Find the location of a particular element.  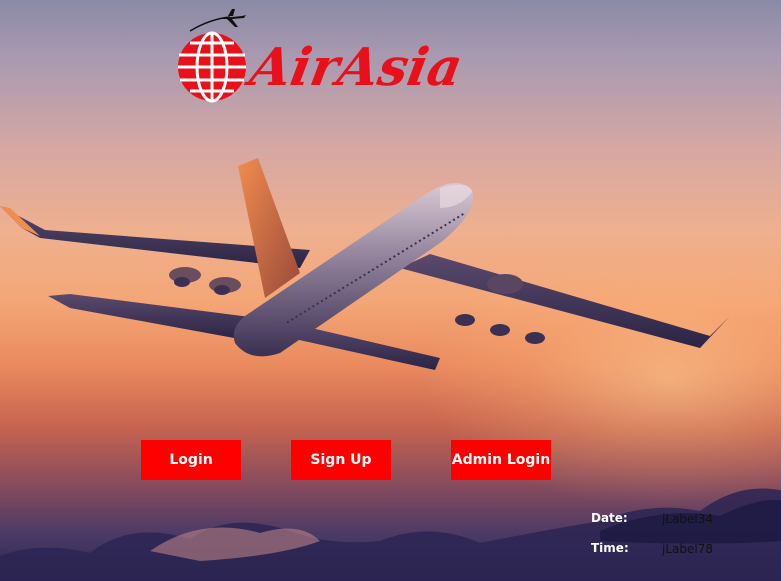

airasia-logo: AirAsia is located at coordinates (322, 56).